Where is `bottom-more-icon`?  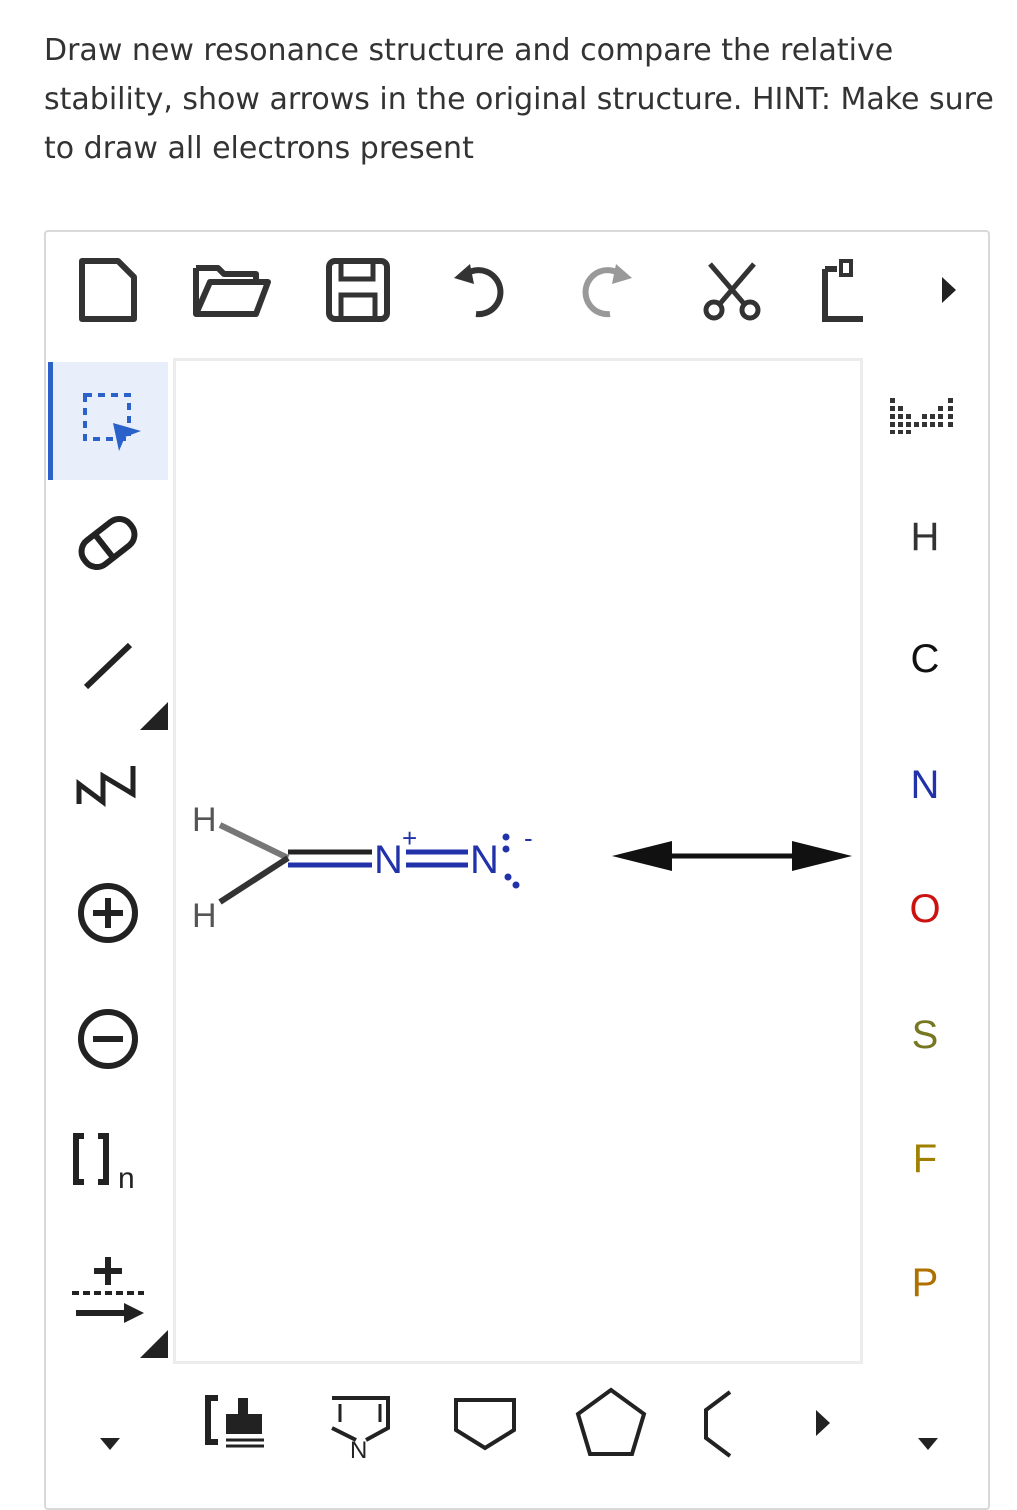
bottom-more-icon is located at coordinates (822, 1425).